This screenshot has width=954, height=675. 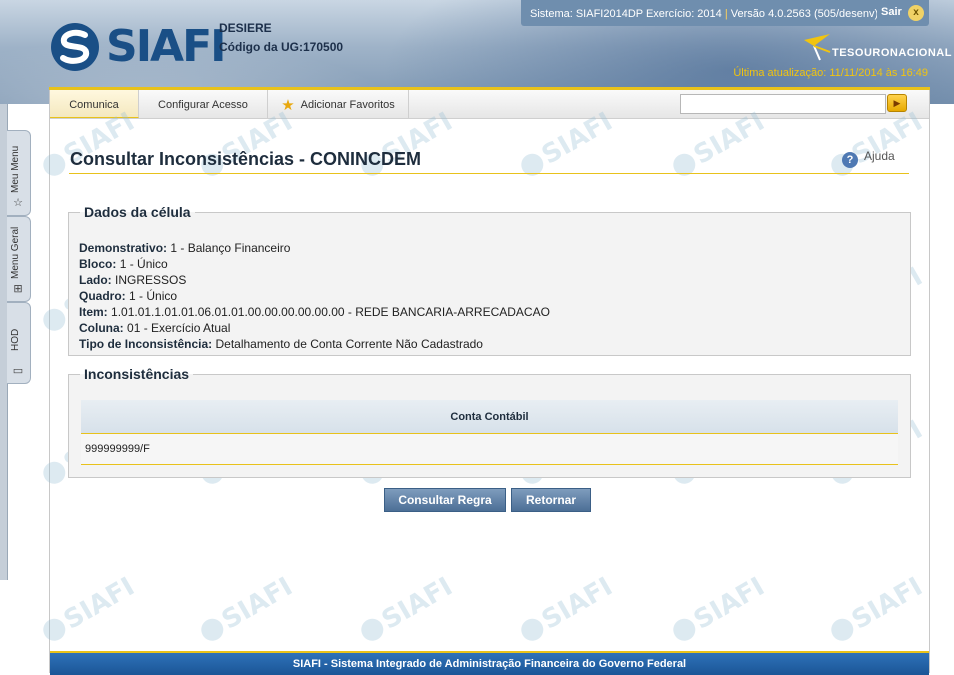 What do you see at coordinates (95, 280) in the screenshot?
I see `field-label: Lado:` at bounding box center [95, 280].